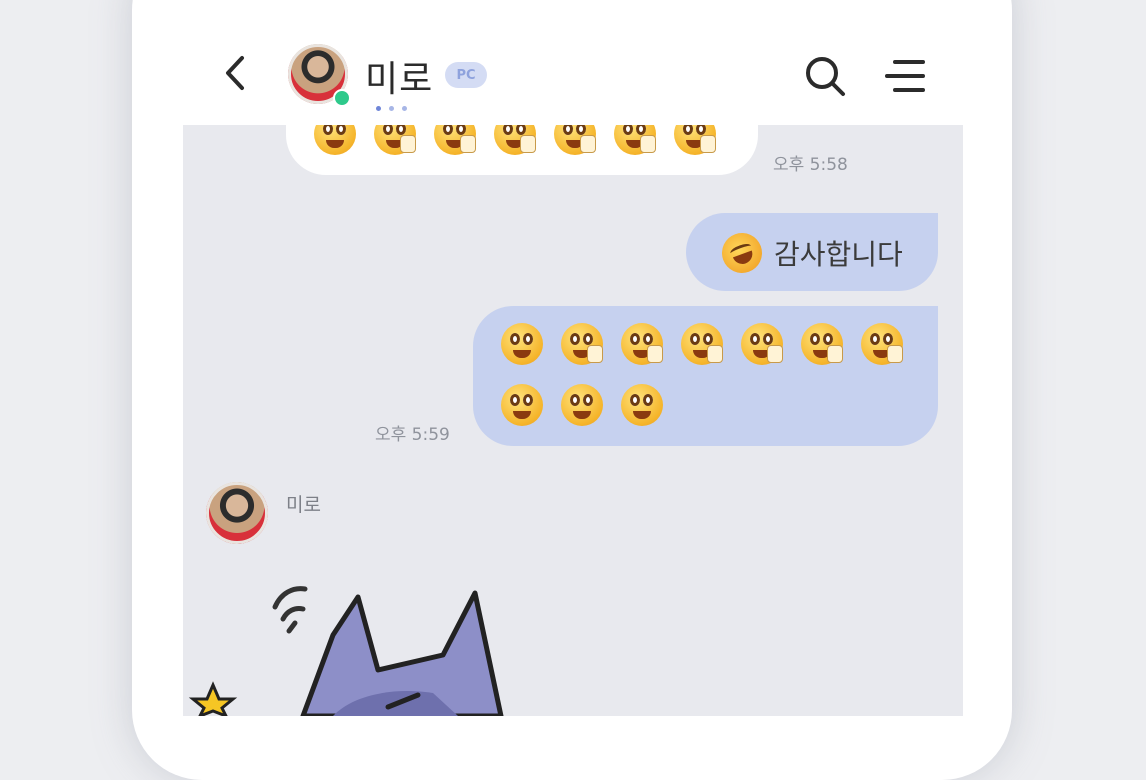 Image resolution: width=1146 pixels, height=780 pixels. What do you see at coordinates (290, 610) in the screenshot?
I see `sparkle-decoration` at bounding box center [290, 610].